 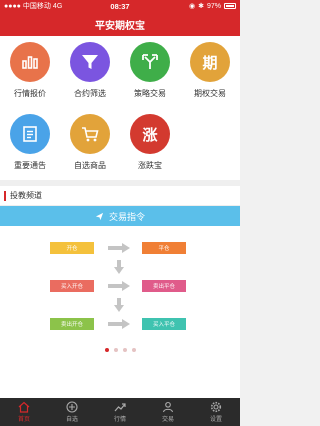 What do you see at coordinates (23, 420) in the screenshot?
I see `tab-label: 首页` at bounding box center [23, 420].